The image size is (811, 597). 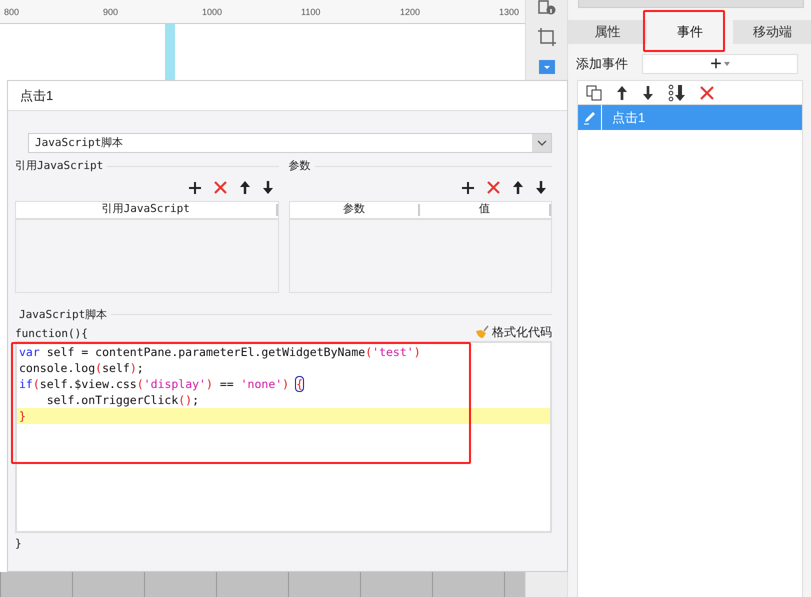 I want to click on ruler-label: 1300, so click(x=509, y=12).